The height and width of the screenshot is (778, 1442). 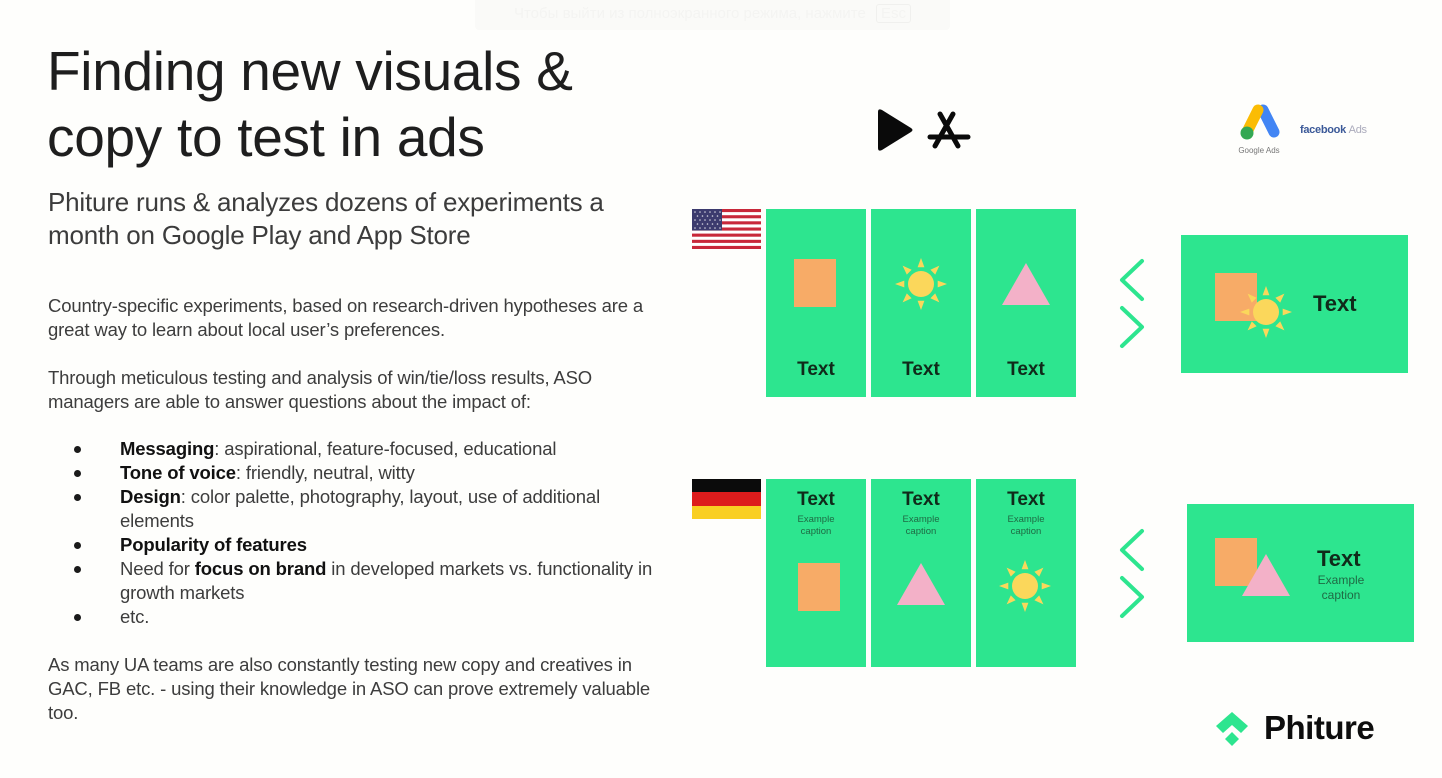 I want to click on bullet-bold: Popularity of features, so click(x=213, y=544).